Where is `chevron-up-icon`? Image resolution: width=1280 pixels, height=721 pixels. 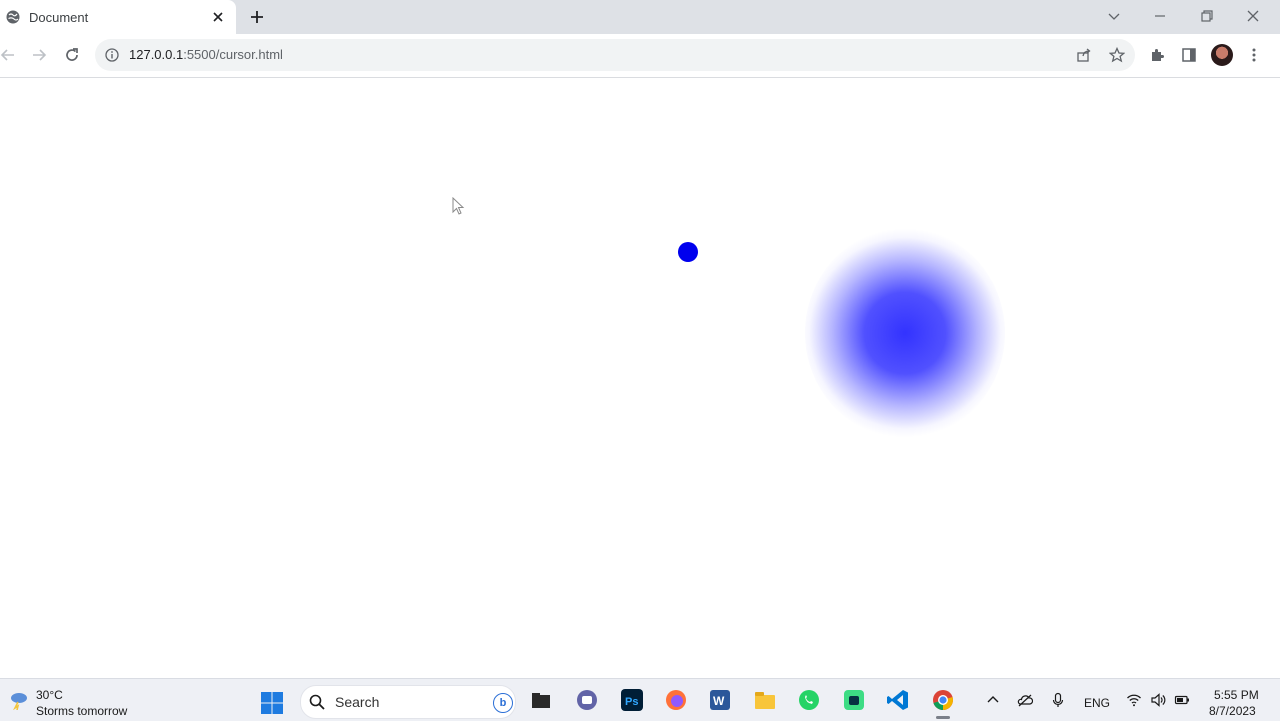 chevron-up-icon is located at coordinates (993, 700).